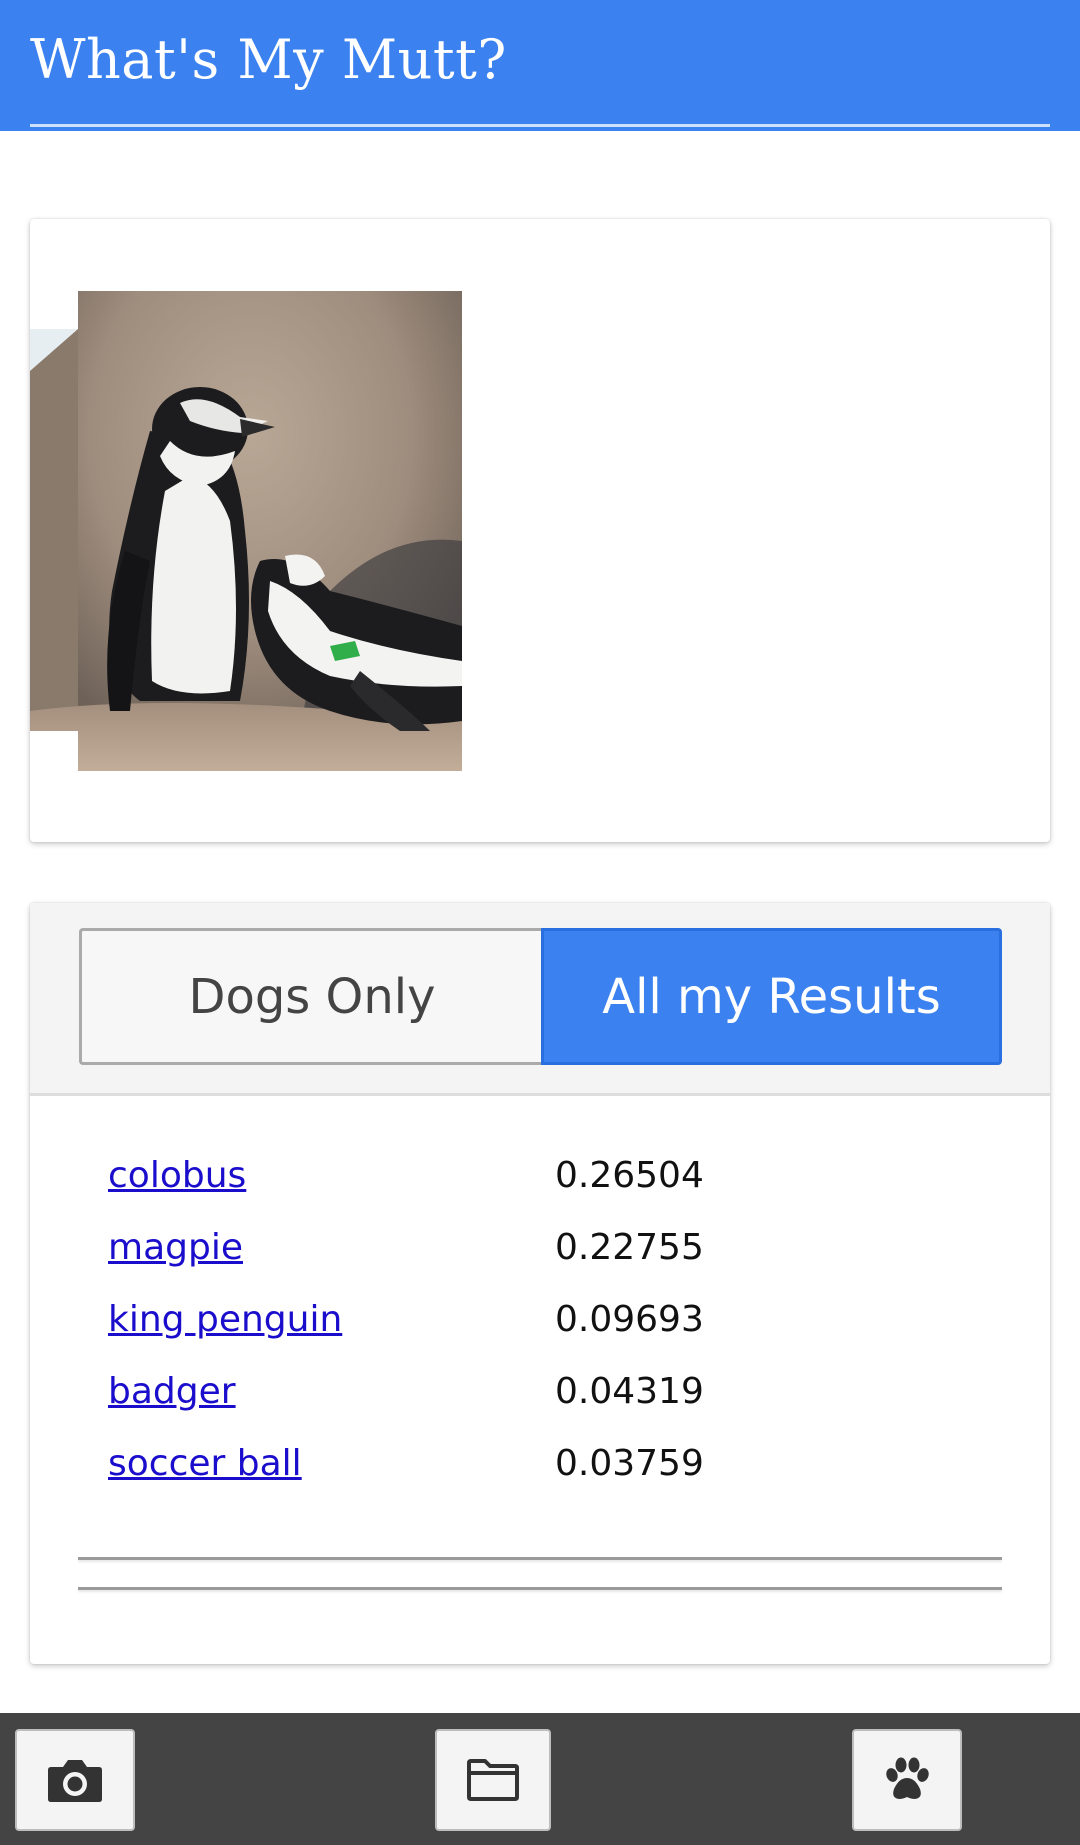  I want to click on paw-icon, so click(907, 1778).